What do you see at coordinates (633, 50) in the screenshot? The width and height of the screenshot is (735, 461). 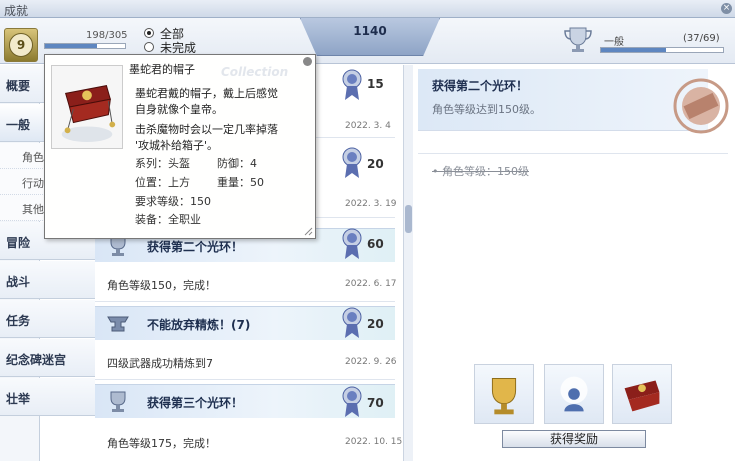 I see `rank-progress-fill` at bounding box center [633, 50].